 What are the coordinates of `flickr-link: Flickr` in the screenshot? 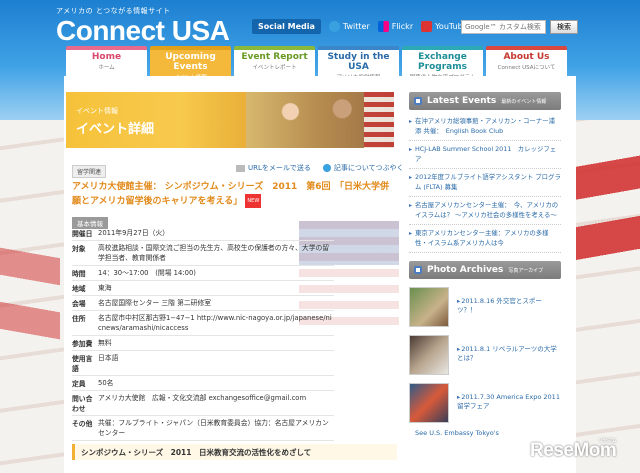 It's located at (395, 26).